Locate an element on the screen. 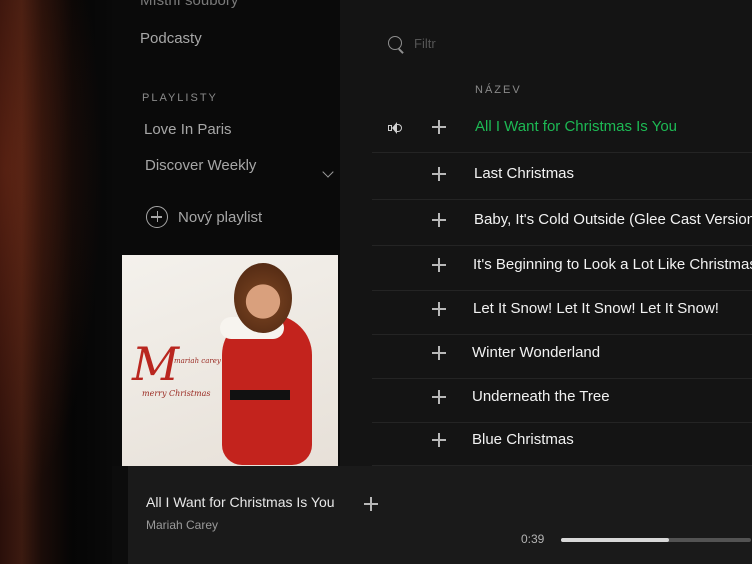 This screenshot has height=564, width=752. new-playlist-button: Nový playlist is located at coordinates (204, 217).